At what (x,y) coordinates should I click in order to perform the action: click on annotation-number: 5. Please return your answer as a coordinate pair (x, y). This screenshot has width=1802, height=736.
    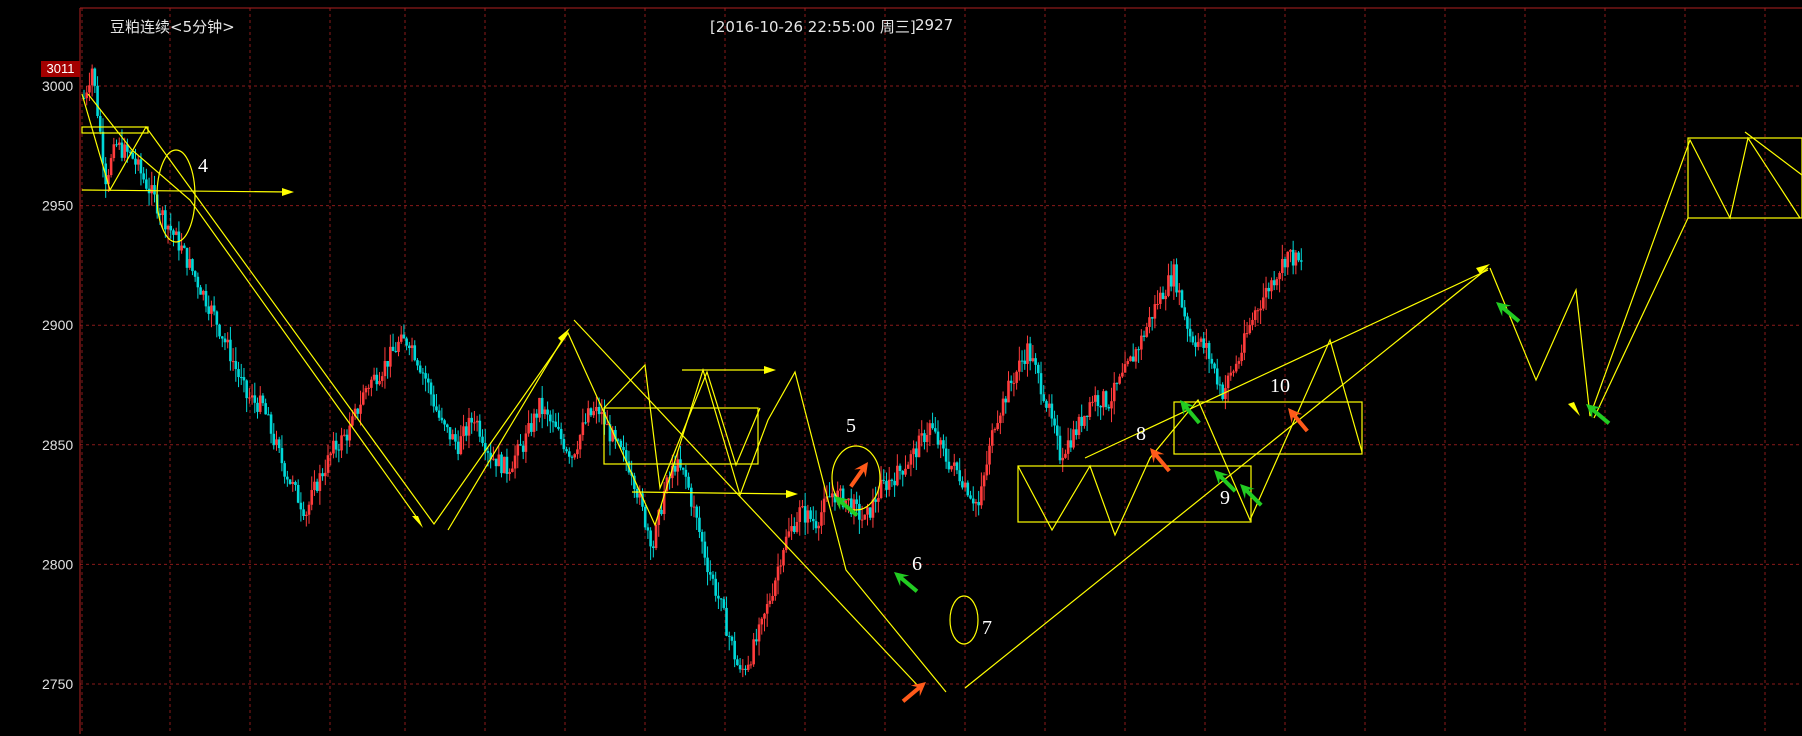
    Looking at the image, I should click on (851, 426).